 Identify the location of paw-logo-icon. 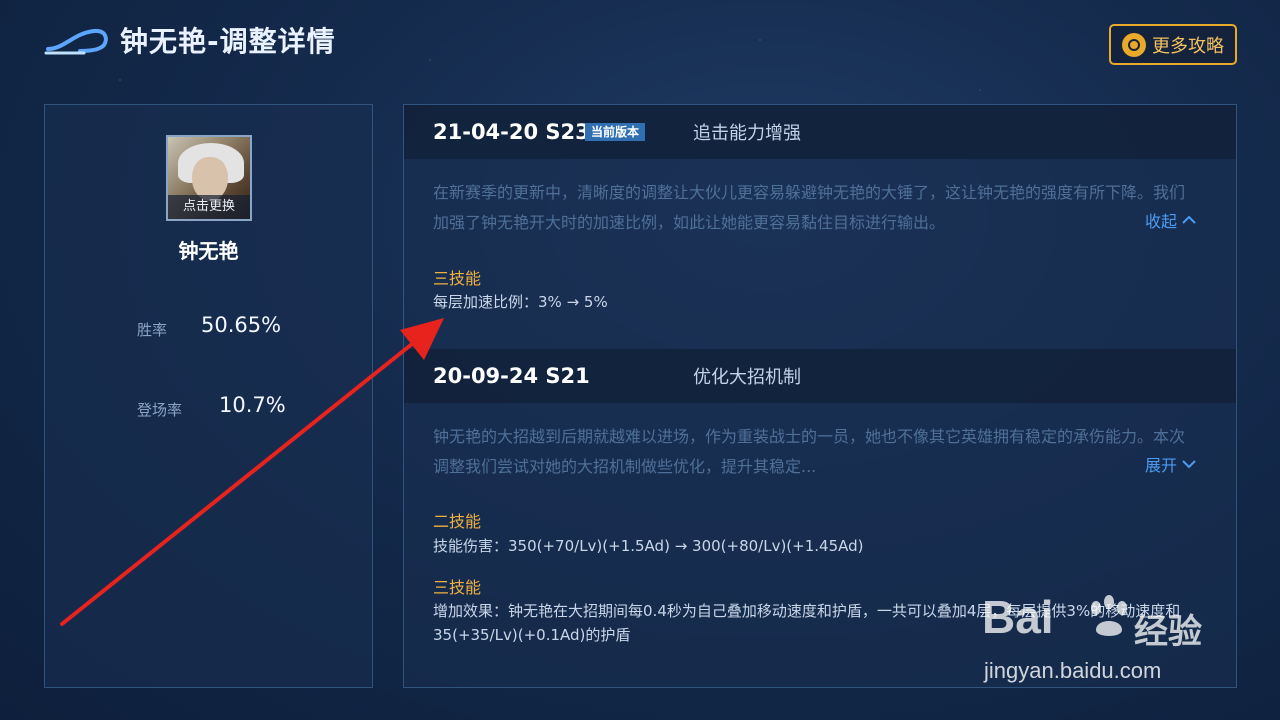
(1109, 615).